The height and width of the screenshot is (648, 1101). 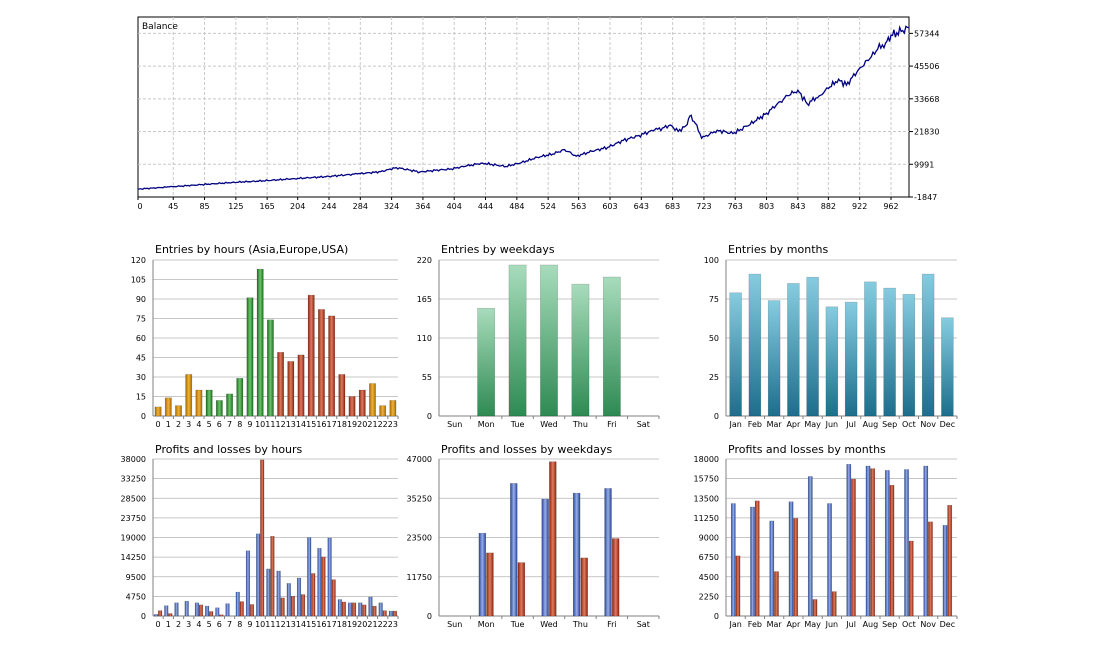 I want to click on profits-losses-by-hours-x-tick-label: 23, so click(x=393, y=624).